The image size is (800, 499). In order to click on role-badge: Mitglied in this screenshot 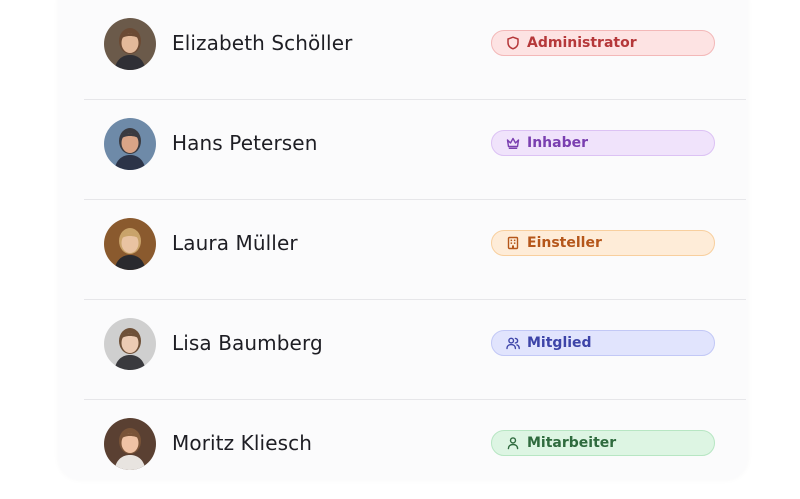, I will do `click(603, 343)`.